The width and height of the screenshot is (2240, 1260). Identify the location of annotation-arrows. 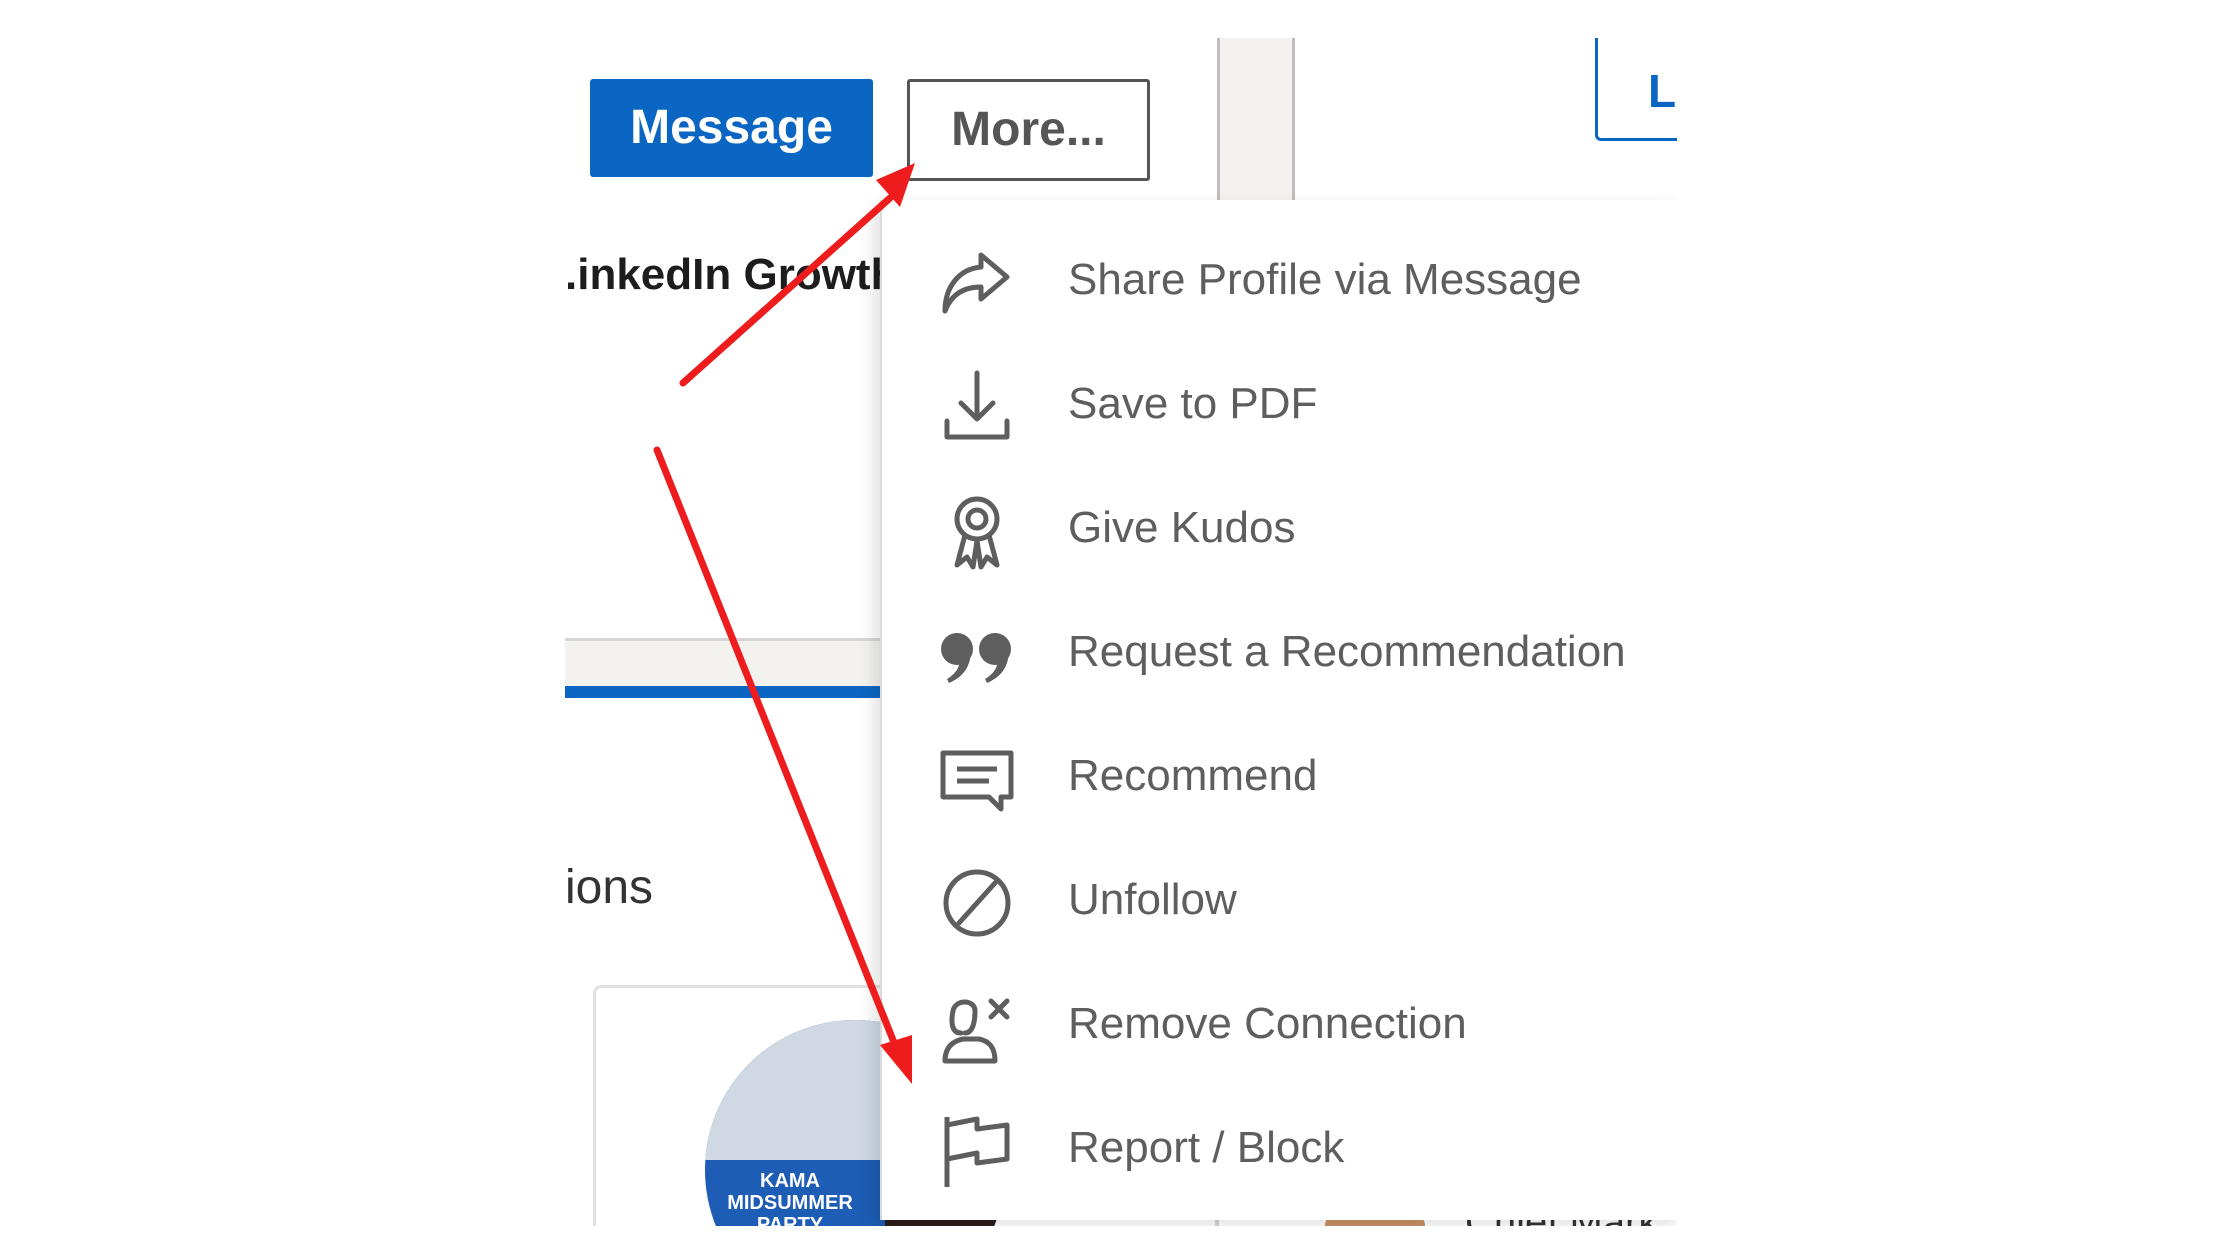
(784, 623).